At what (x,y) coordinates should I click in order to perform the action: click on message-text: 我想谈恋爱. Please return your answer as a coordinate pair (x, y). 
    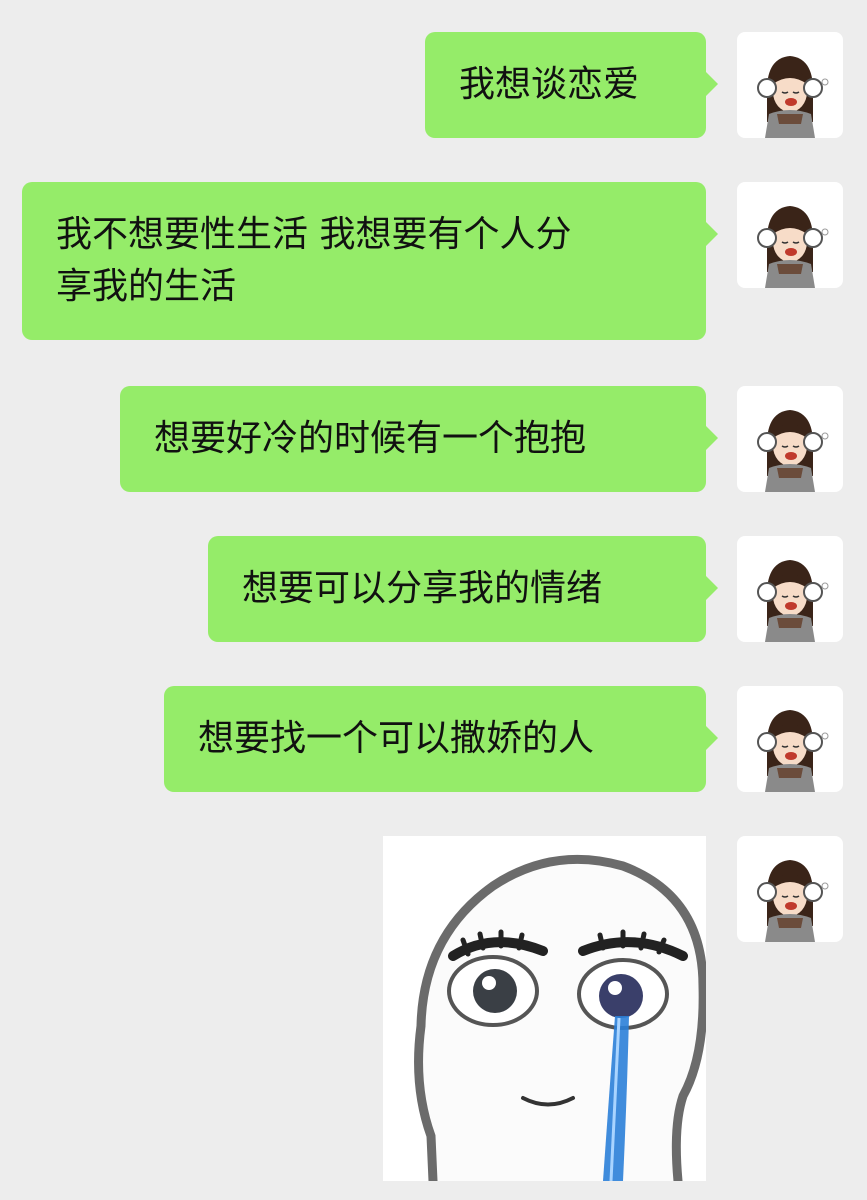
    Looking at the image, I should click on (549, 84).